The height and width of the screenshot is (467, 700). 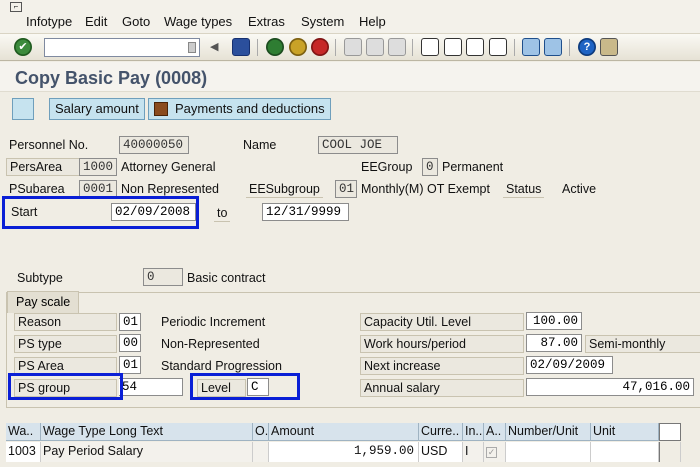 I want to click on column-header-o: O.., so click(x=261, y=432).